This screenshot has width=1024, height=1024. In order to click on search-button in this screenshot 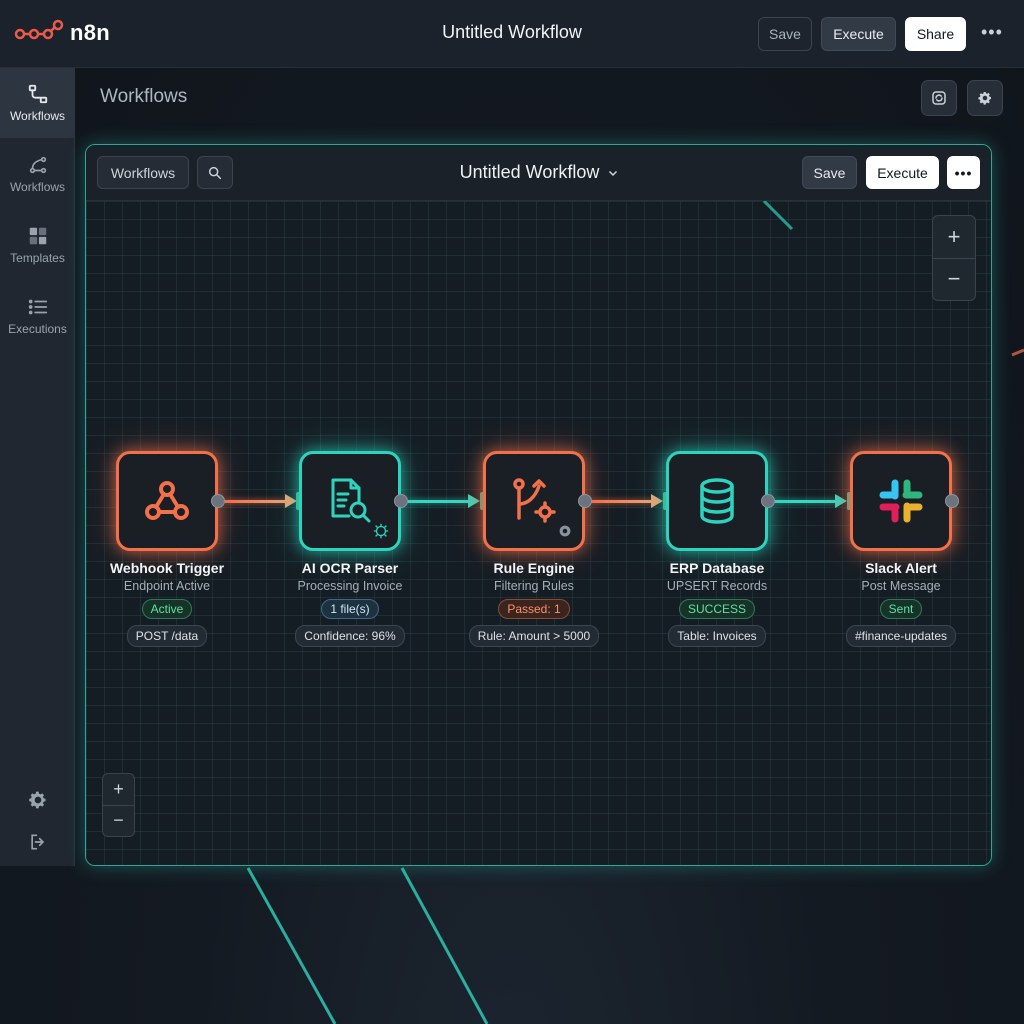, I will do `click(215, 172)`.